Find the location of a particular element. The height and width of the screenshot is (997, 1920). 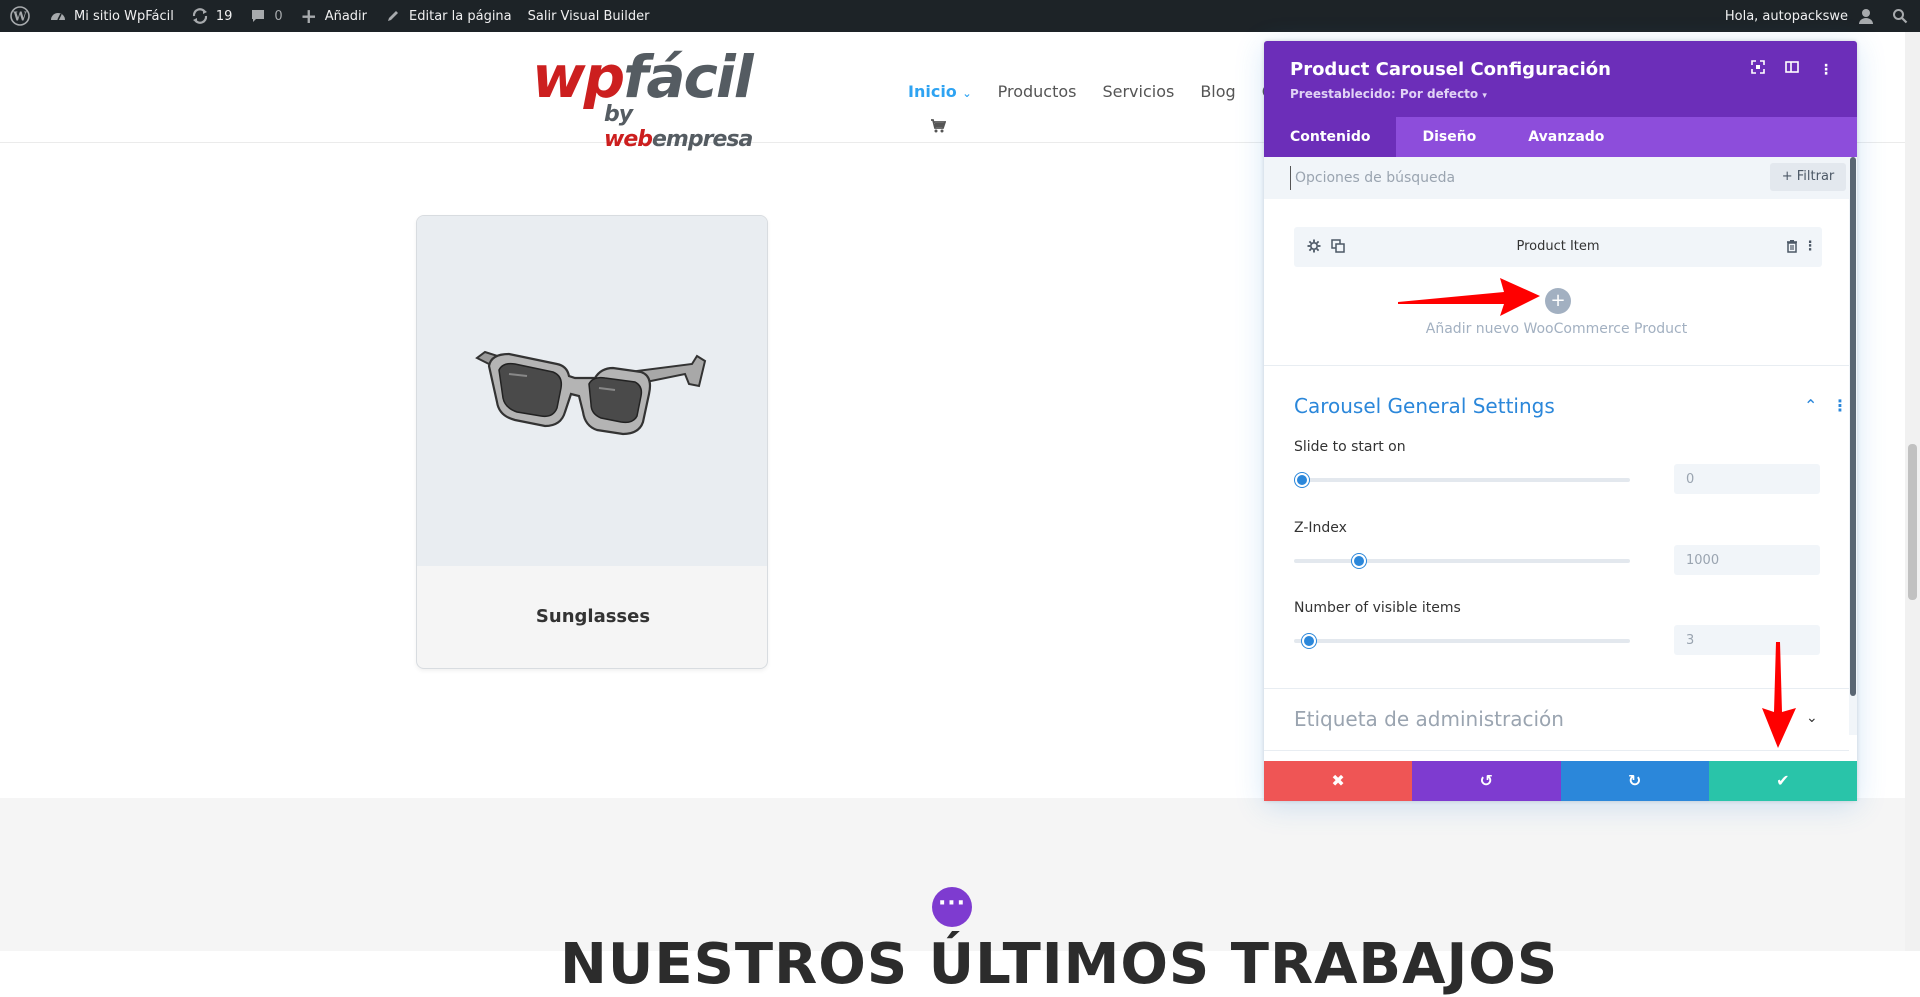

visible-items-slider-handle is located at coordinates (1309, 641).